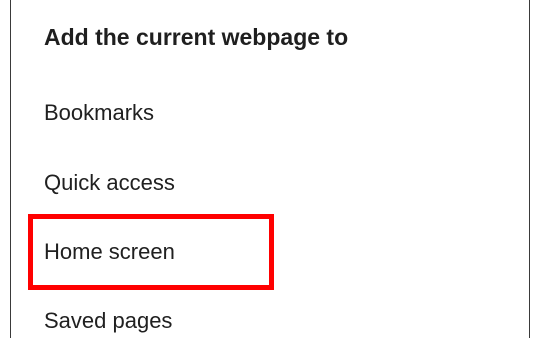  I want to click on option-label: Home screen, so click(109, 251).